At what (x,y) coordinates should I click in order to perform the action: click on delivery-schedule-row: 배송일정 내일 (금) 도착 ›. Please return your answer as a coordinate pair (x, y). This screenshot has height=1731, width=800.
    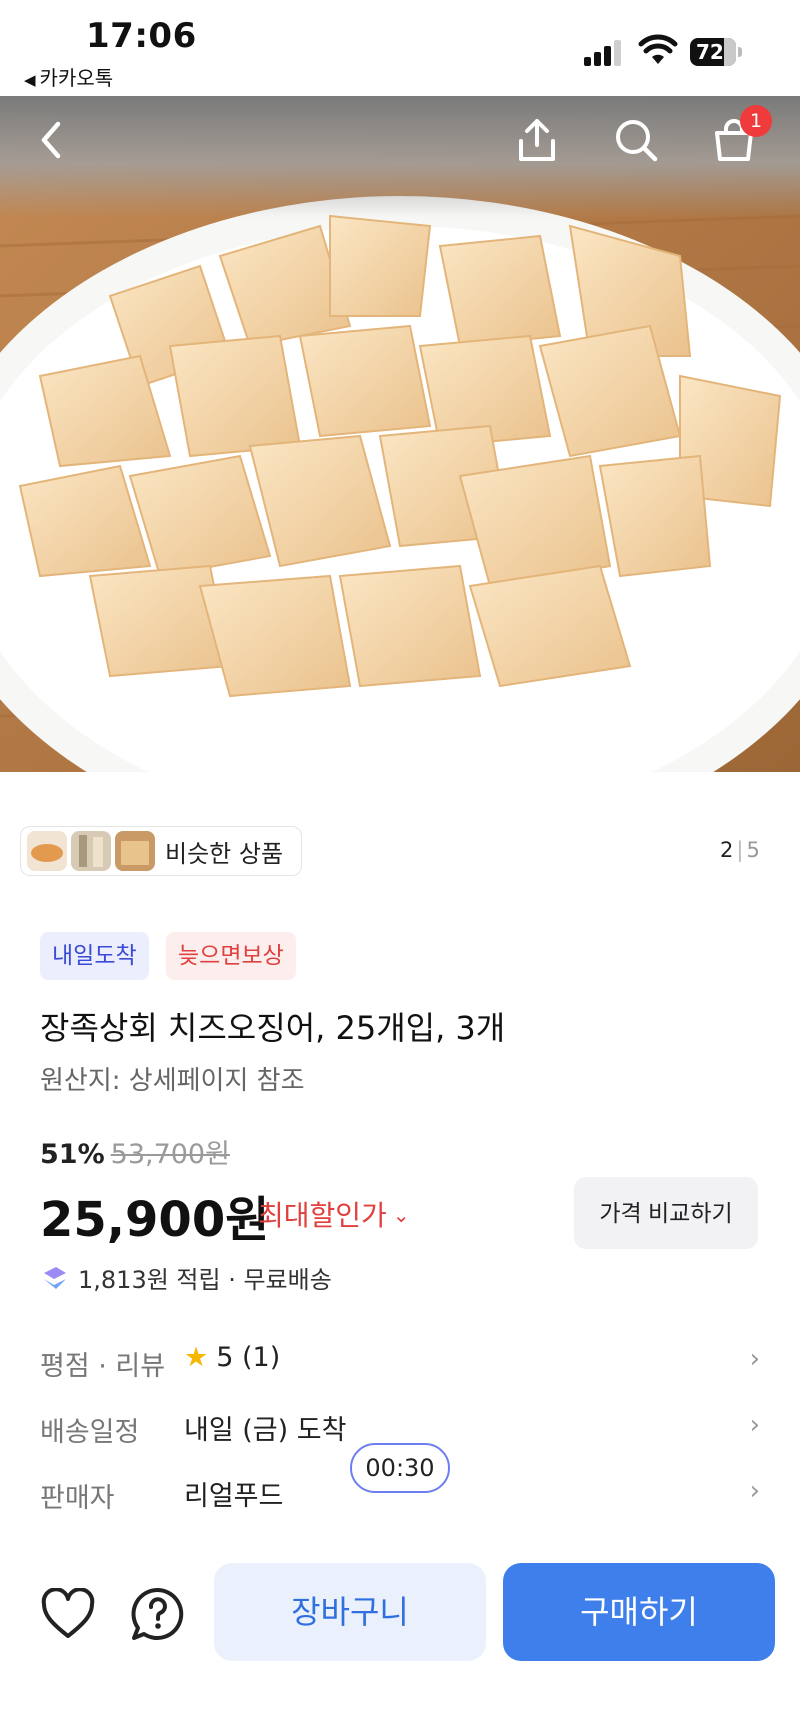
    Looking at the image, I should click on (400, 1426).